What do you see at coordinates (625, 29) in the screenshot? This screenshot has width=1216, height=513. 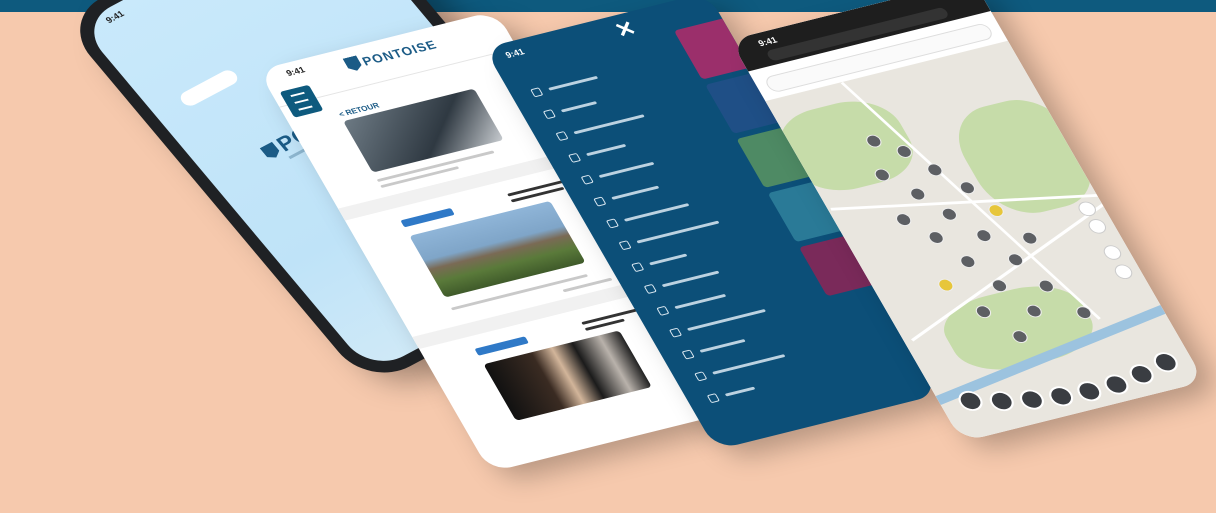 I see `close-icon: ✕` at bounding box center [625, 29].